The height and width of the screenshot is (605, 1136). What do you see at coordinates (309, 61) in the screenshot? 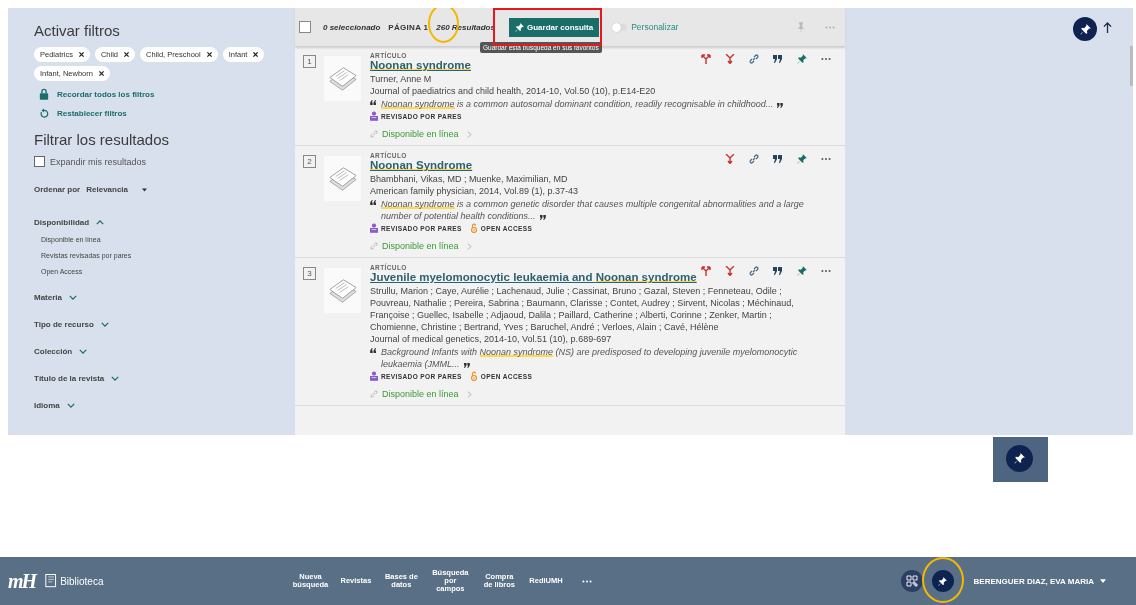
I see `result-number: 1` at bounding box center [309, 61].